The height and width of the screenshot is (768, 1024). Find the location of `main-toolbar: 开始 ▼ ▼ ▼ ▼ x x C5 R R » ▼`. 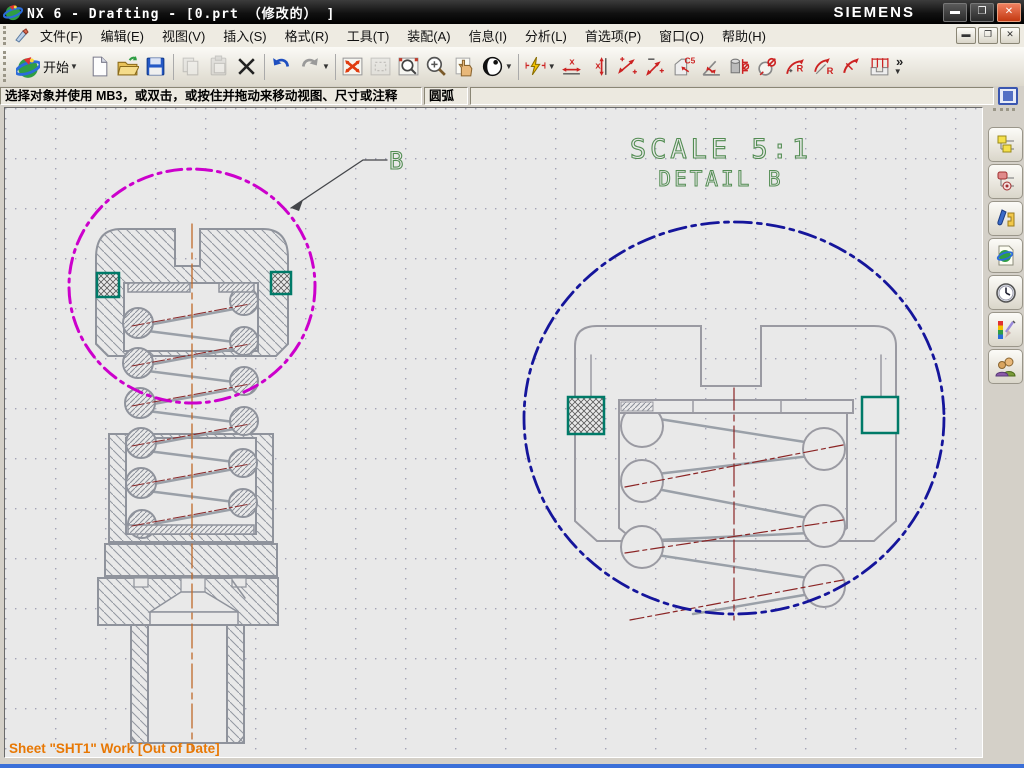

main-toolbar: 开始 ▼ ▼ ▼ ▼ x x C5 R R » ▼ is located at coordinates (512, 67).